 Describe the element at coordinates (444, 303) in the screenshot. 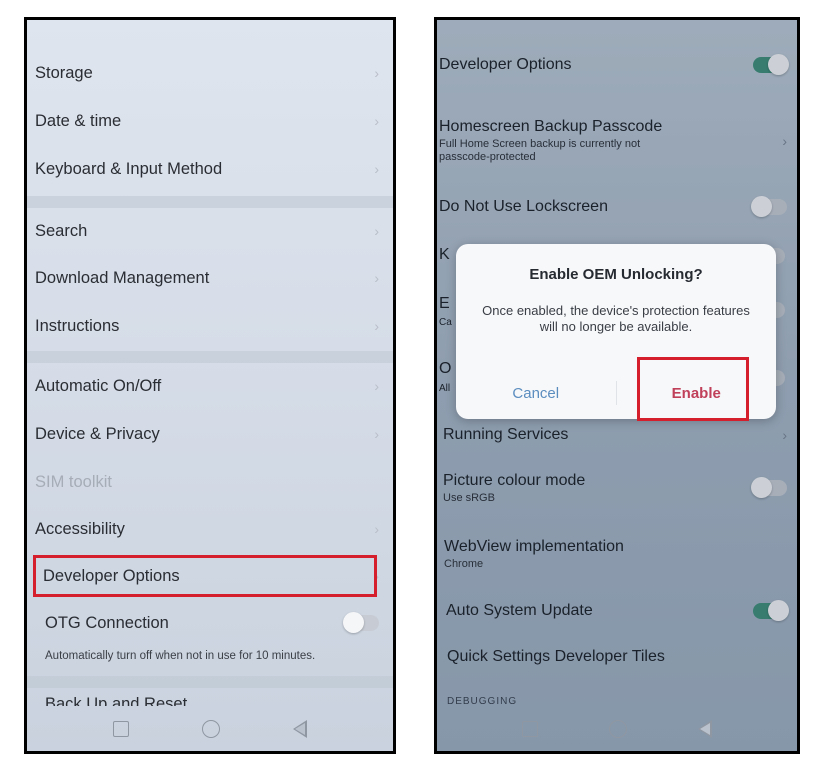

I see `hidden-row-letter: E` at that location.